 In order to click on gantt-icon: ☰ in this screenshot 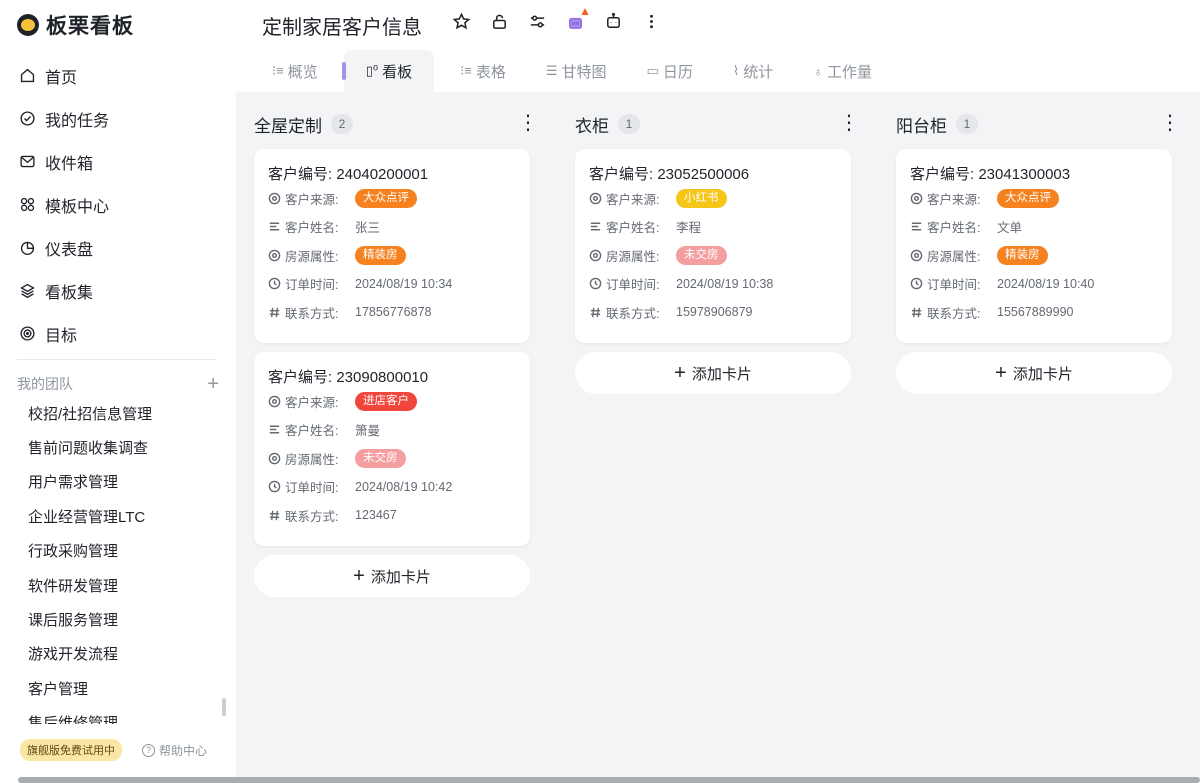, I will do `click(551, 70)`.